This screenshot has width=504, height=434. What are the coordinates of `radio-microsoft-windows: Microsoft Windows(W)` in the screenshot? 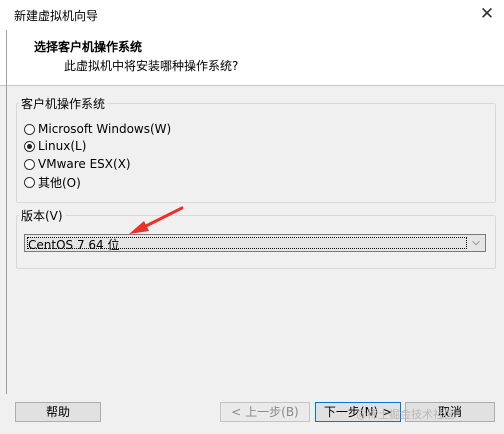 It's located at (97, 129).